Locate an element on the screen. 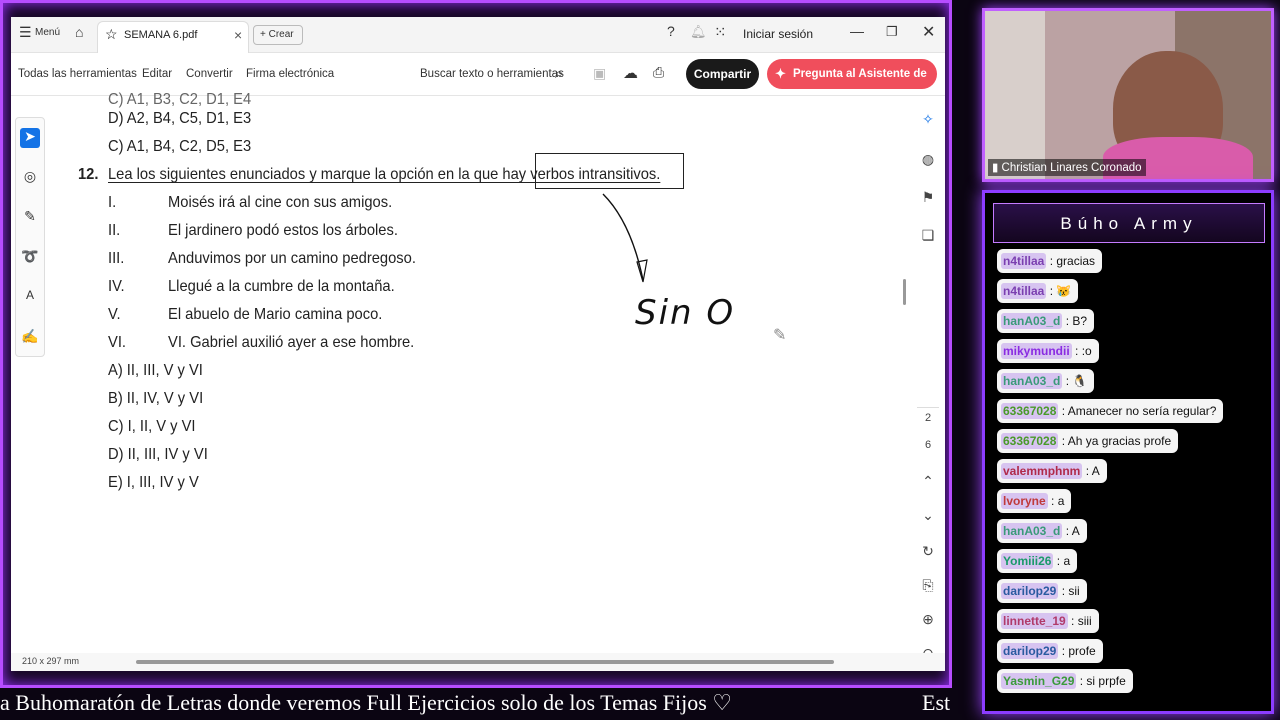  answer-option: B) II, IV, V y VI is located at coordinates (156, 398).